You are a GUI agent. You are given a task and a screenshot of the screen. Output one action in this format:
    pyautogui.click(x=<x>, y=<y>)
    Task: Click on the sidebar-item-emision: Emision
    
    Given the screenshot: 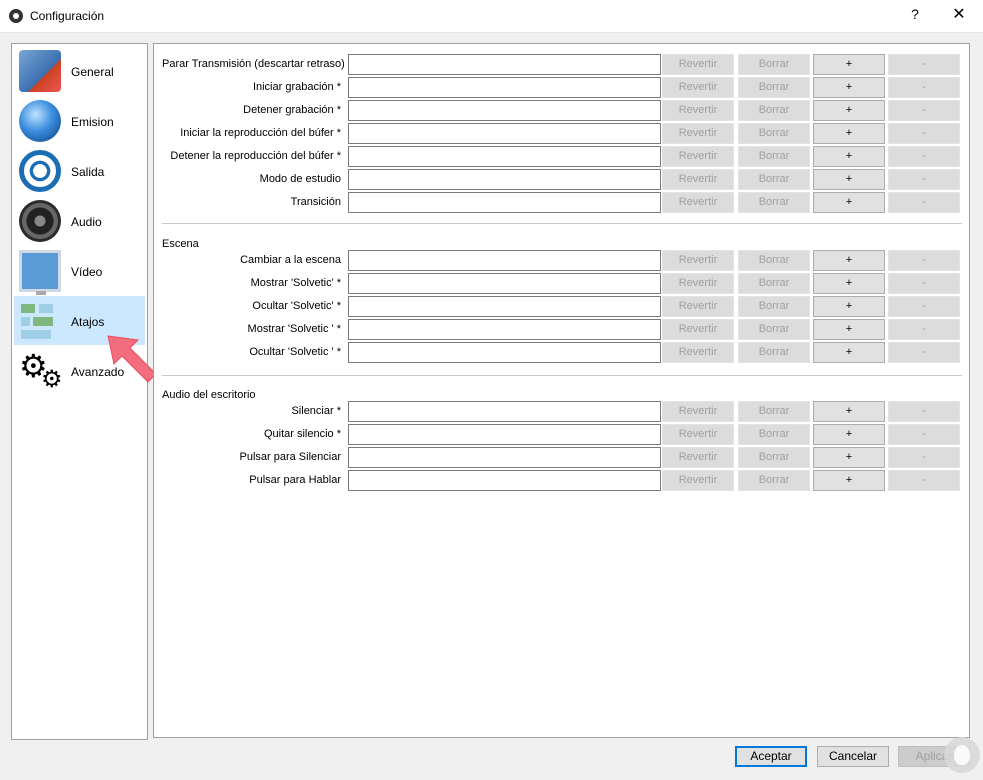 What is the action you would take?
    pyautogui.click(x=79, y=120)
    